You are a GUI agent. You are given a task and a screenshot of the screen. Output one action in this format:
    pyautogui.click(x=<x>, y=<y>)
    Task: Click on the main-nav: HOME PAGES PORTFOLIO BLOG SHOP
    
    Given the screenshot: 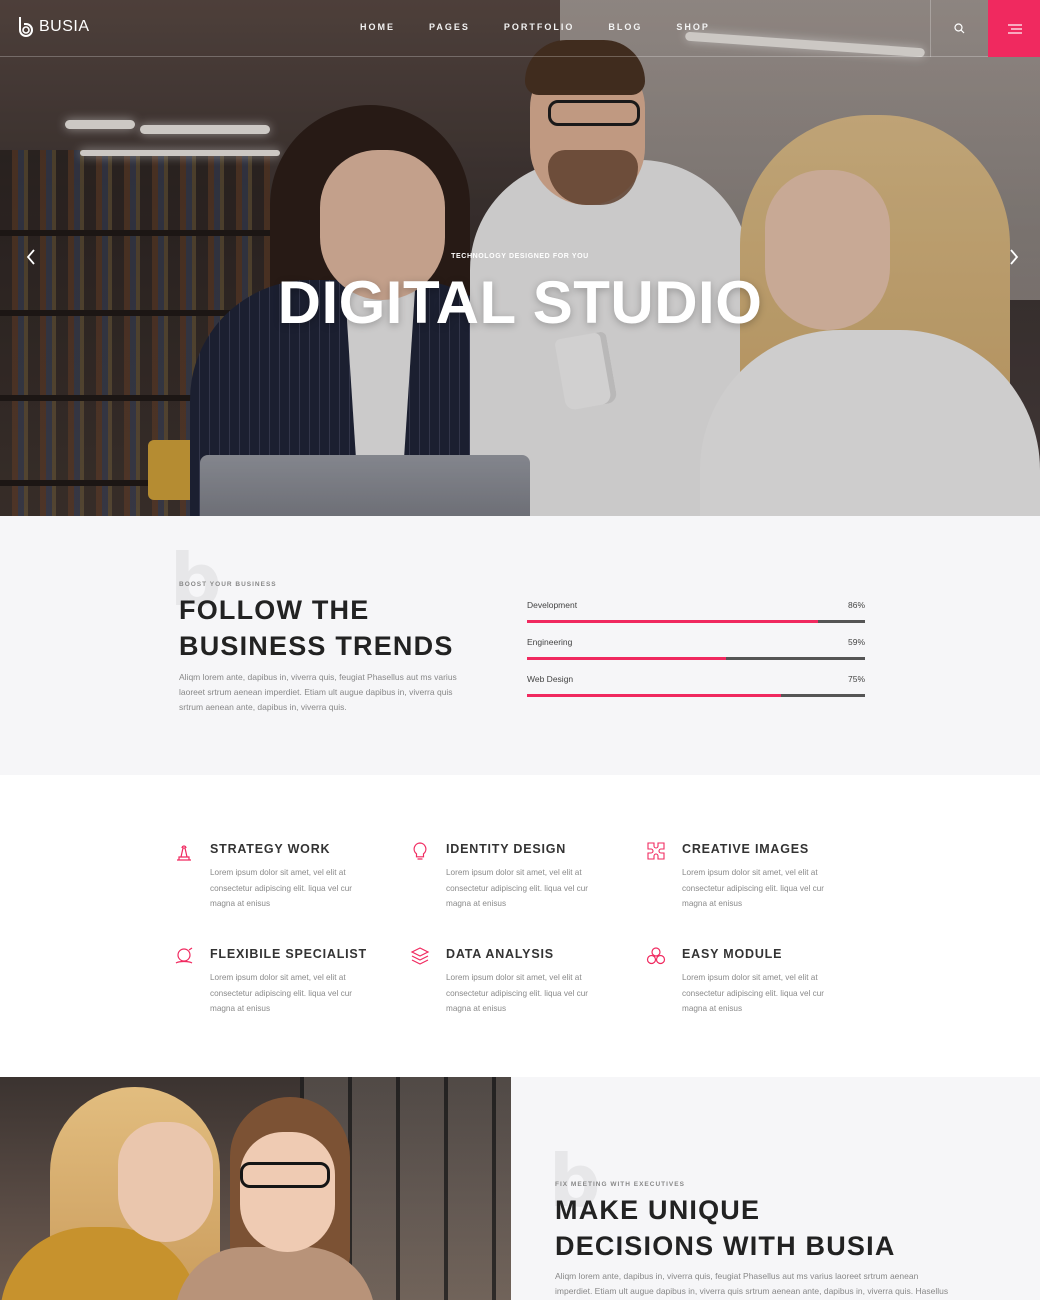 What is the action you would take?
    pyautogui.click(x=535, y=27)
    